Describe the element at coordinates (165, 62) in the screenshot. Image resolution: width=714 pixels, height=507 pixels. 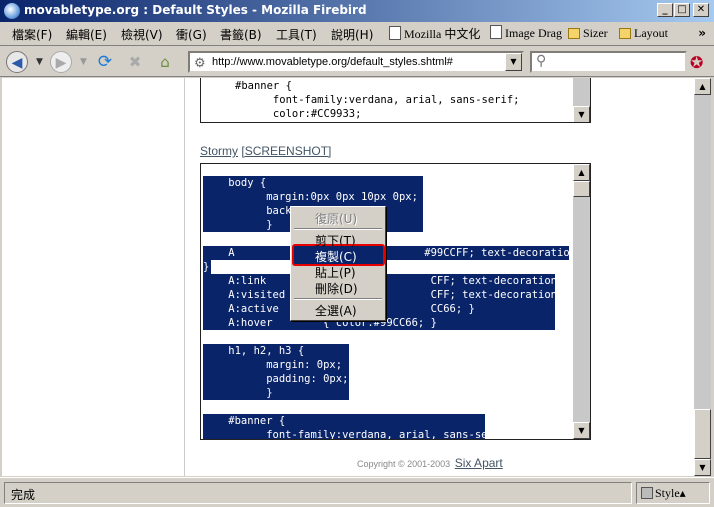
I see `home-button: ⌂` at that location.